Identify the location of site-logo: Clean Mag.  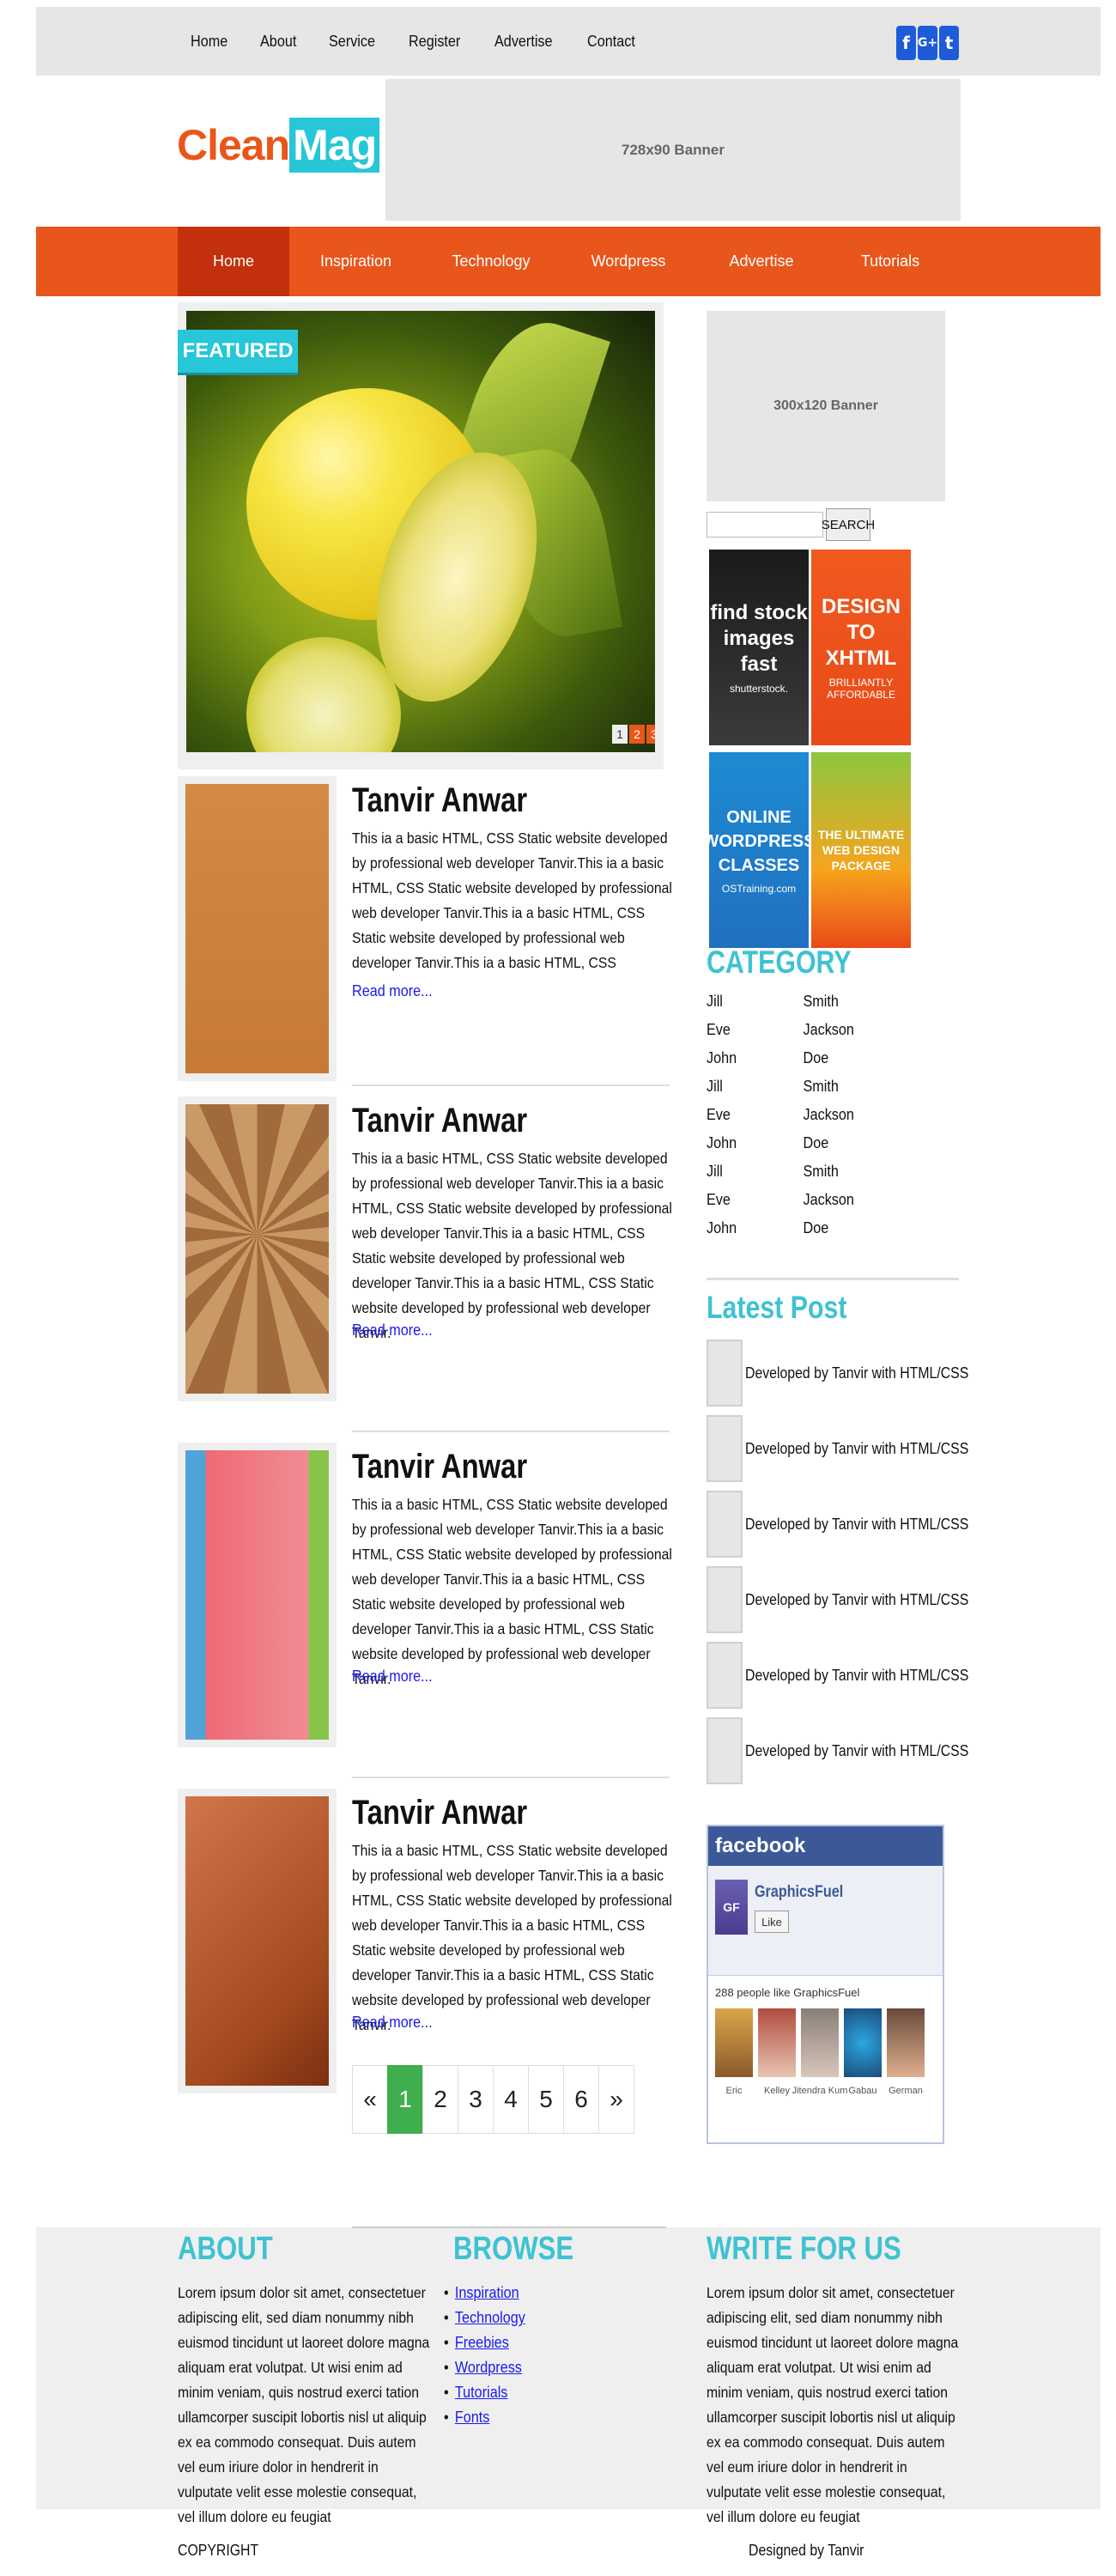
(278, 145).